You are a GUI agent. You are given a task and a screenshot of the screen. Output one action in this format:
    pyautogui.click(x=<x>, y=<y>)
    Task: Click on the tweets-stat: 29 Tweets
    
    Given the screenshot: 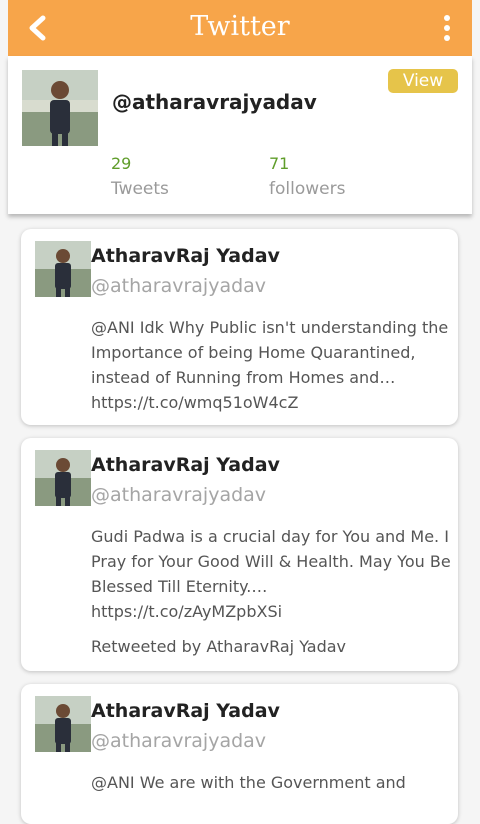 What is the action you would take?
    pyautogui.click(x=140, y=176)
    